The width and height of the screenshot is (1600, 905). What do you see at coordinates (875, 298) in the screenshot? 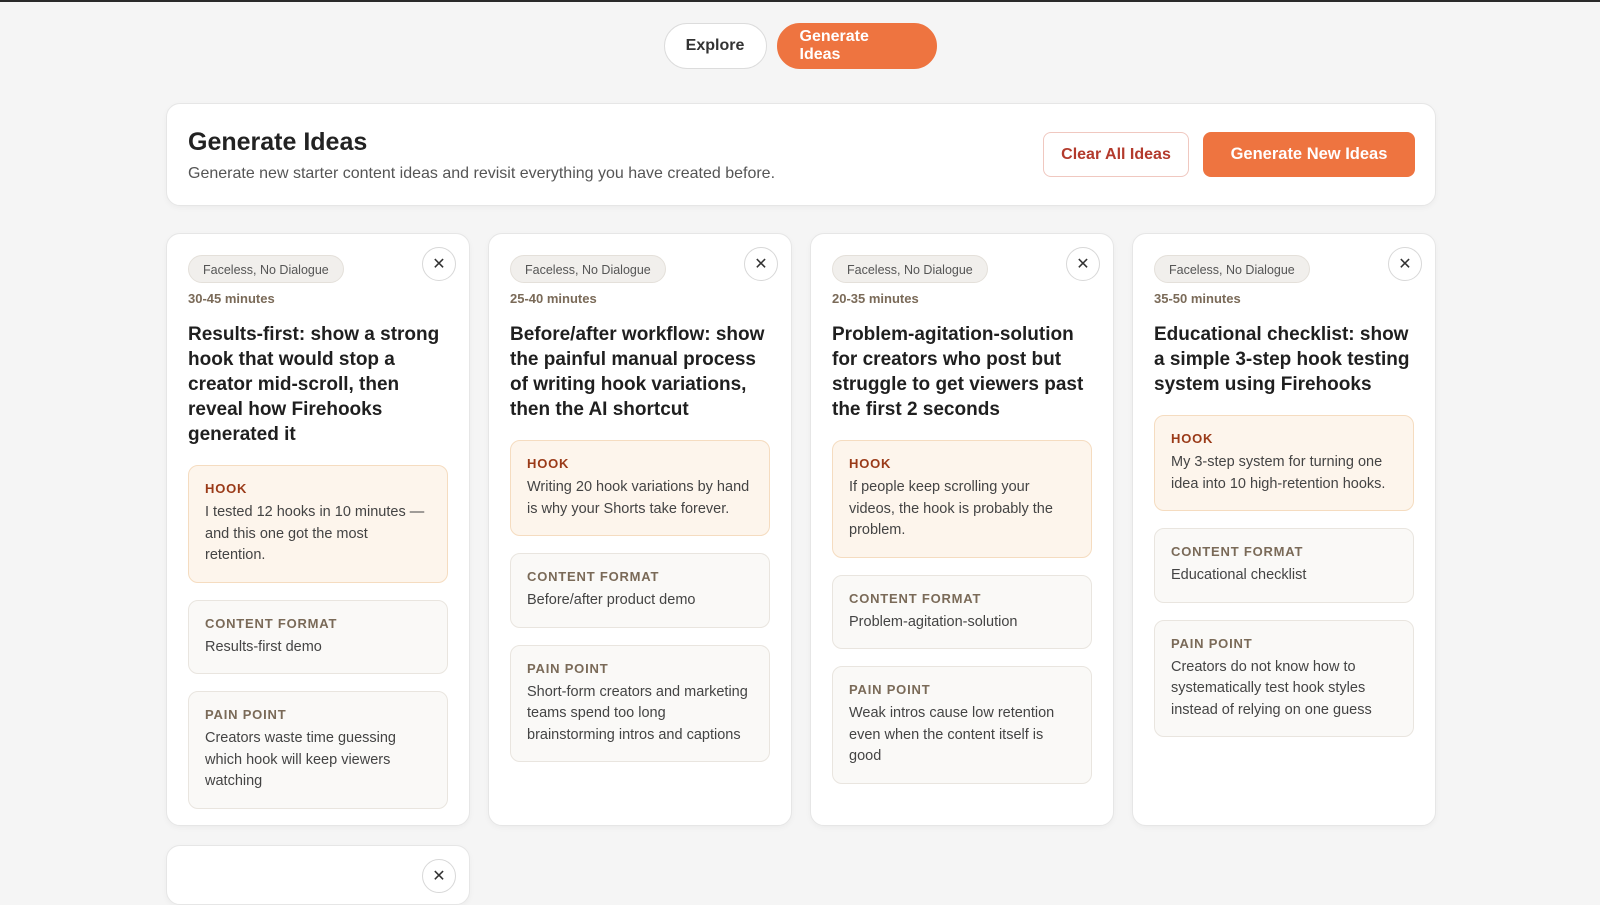
I see `duration: 20-35 minutes` at bounding box center [875, 298].